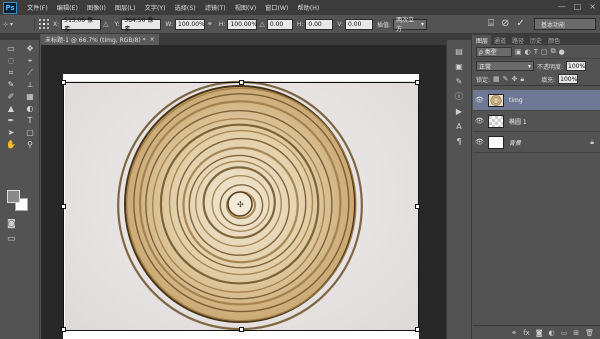  I want to click on menu-layer: 图层(L), so click(125, 7).